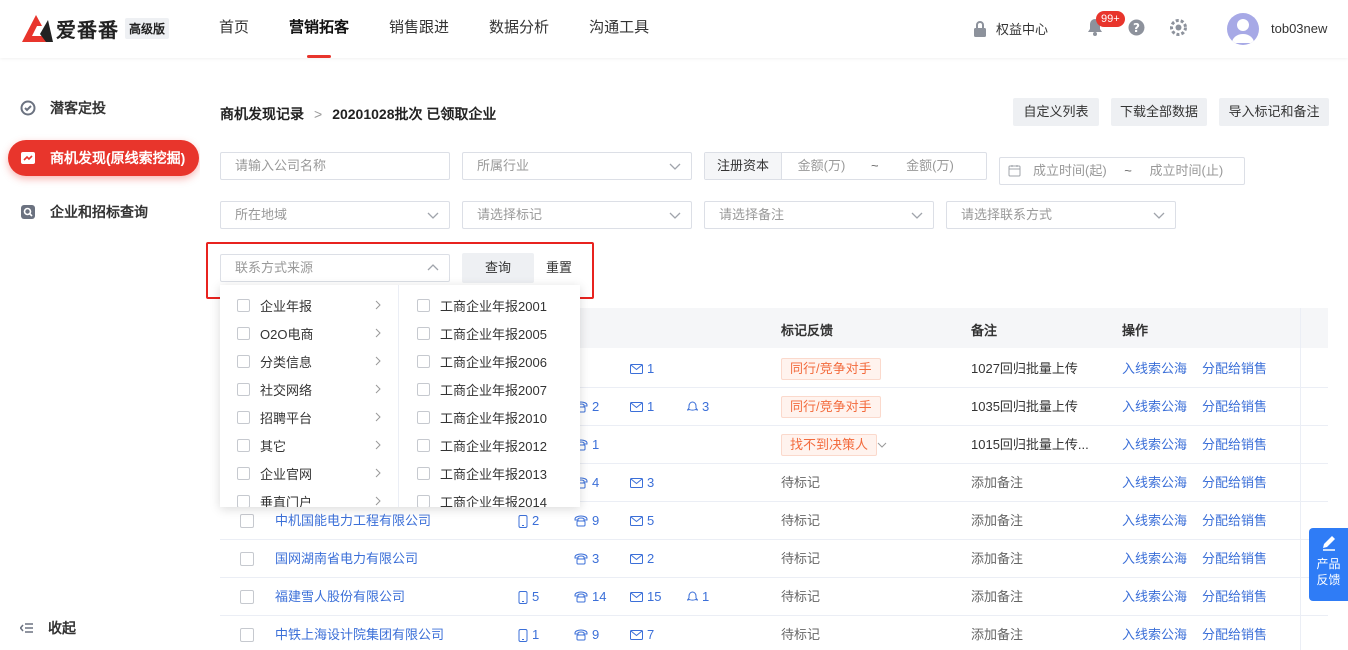 The width and height of the screenshot is (1348, 650). What do you see at coordinates (819, 215) in the screenshot?
I see `note-select: 请选择备注` at bounding box center [819, 215].